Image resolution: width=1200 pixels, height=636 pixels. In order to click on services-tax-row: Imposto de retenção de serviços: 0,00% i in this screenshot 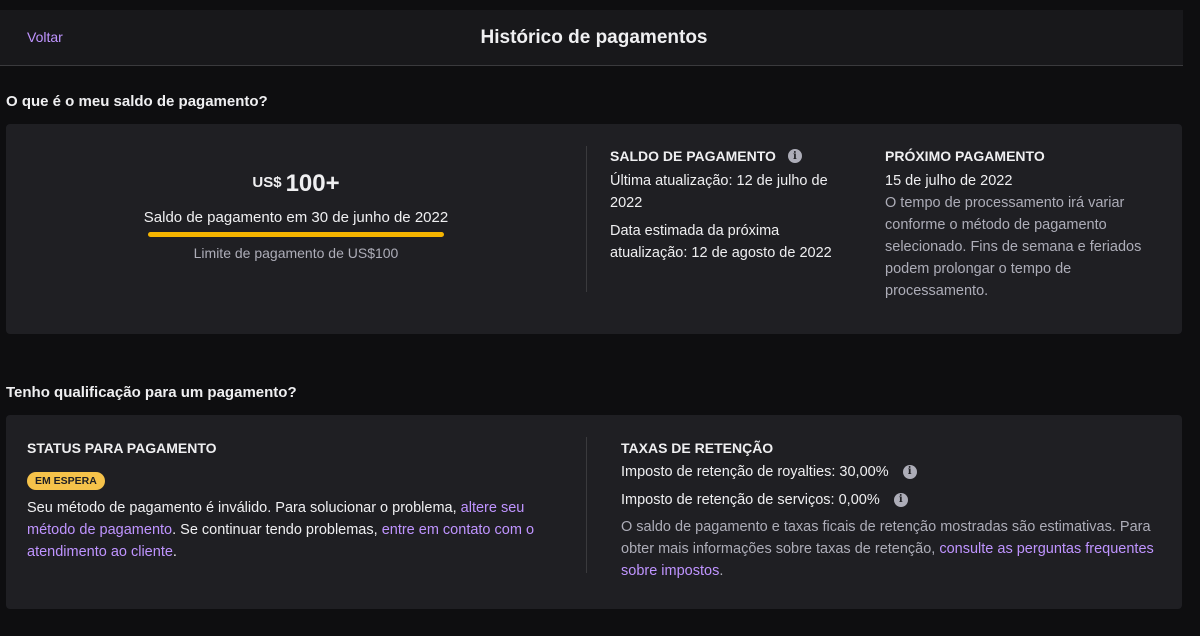, I will do `click(893, 500)`.